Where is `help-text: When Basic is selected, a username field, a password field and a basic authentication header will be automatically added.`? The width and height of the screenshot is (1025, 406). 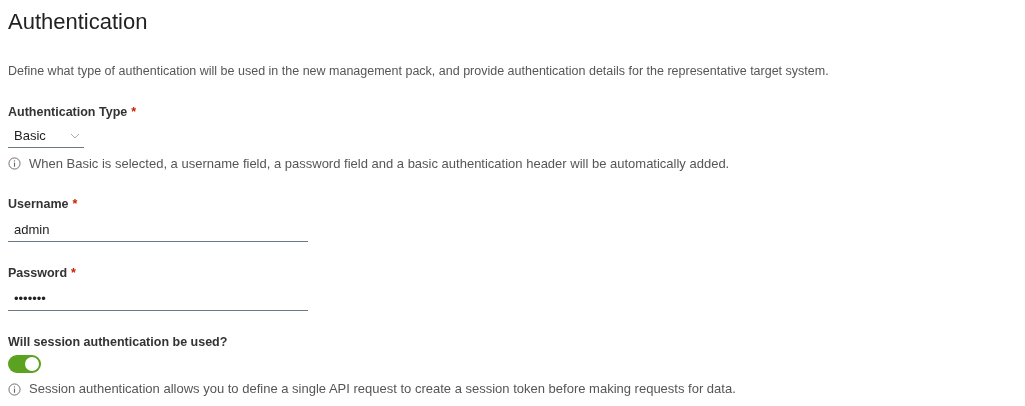
help-text: When Basic is selected, a username field, a password field and a basic authentication header will be automatically added. is located at coordinates (379, 163).